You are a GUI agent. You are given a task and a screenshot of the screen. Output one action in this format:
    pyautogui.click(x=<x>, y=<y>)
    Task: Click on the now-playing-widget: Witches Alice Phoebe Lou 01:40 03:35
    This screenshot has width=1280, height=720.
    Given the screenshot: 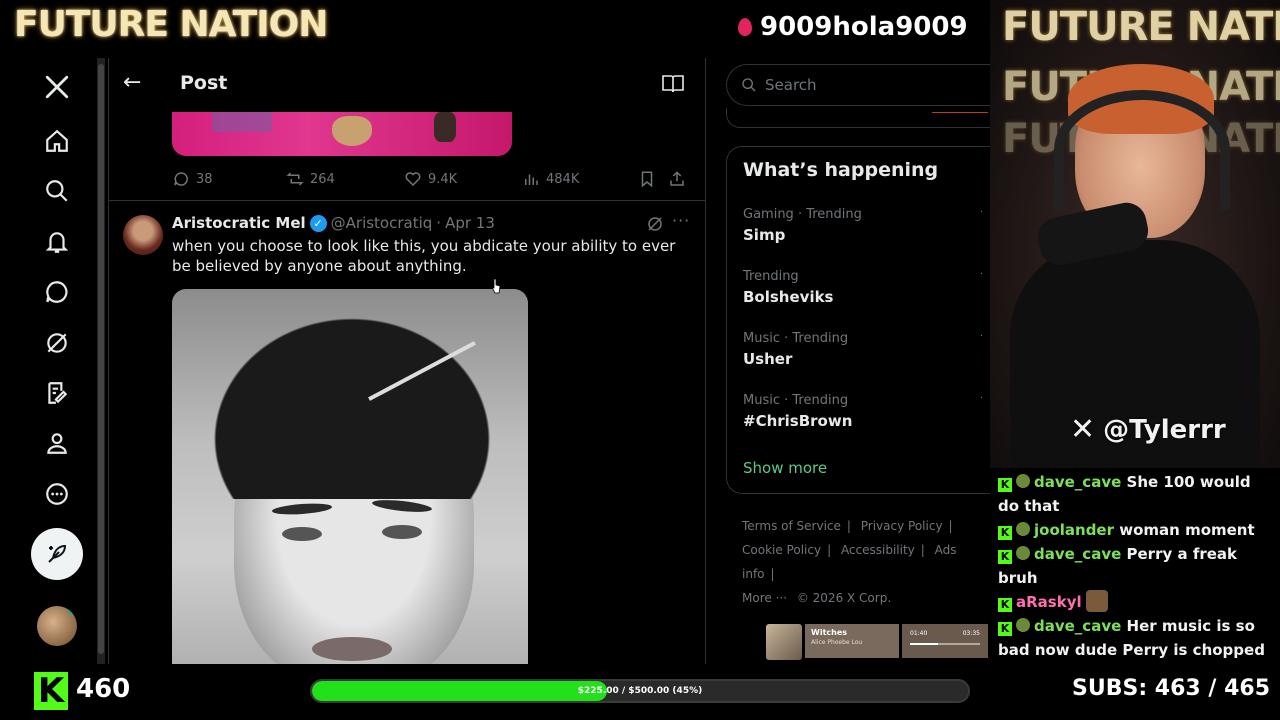 What is the action you would take?
    pyautogui.click(x=877, y=642)
    